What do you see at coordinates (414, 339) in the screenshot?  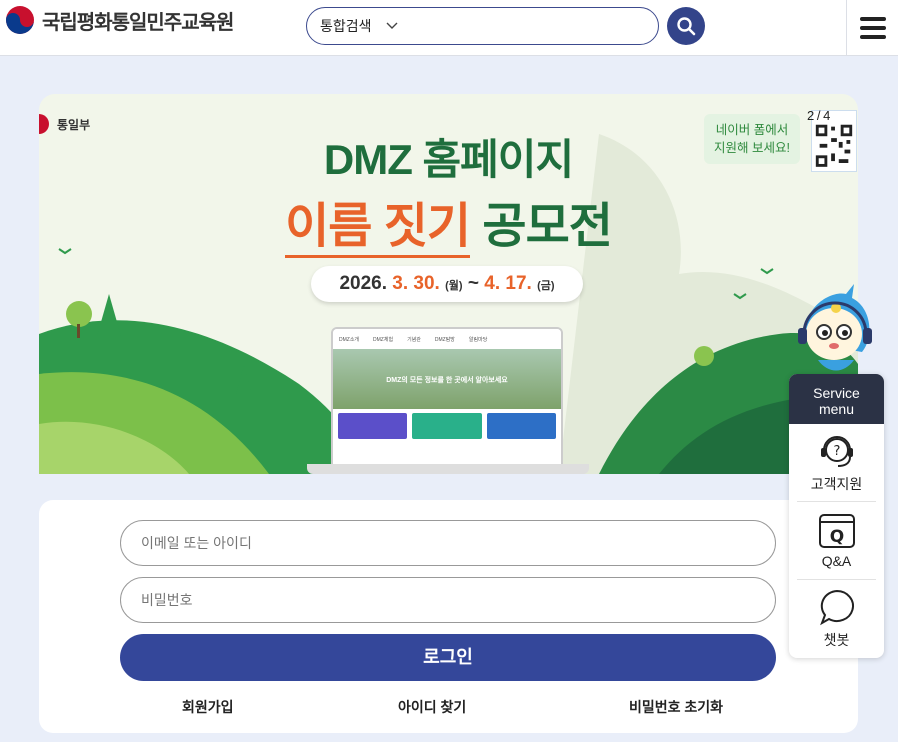 I see `laptop-nav-item: 기념관` at bounding box center [414, 339].